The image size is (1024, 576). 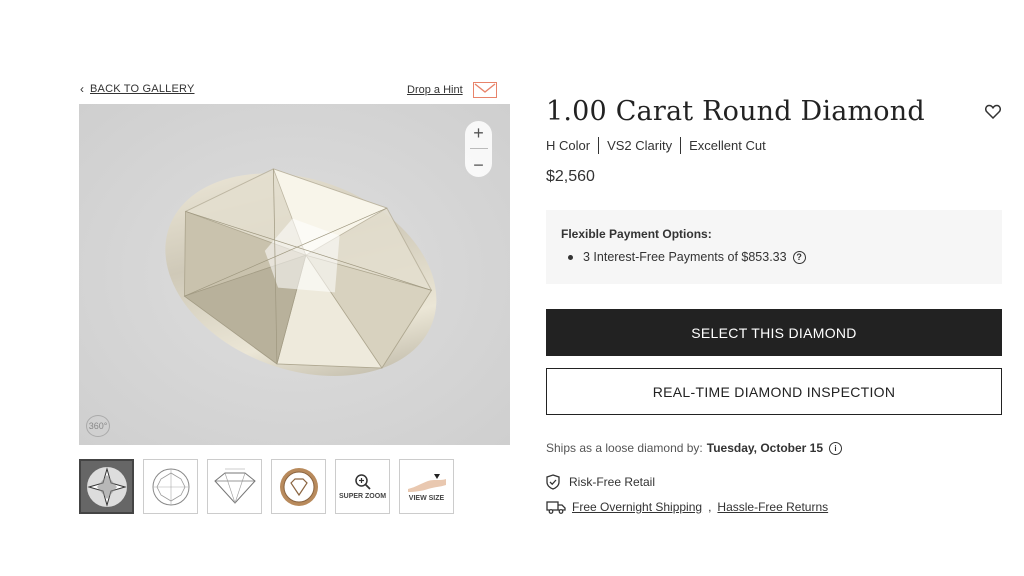 What do you see at coordinates (82, 89) in the screenshot?
I see `chevron-left-icon: ‹` at bounding box center [82, 89].